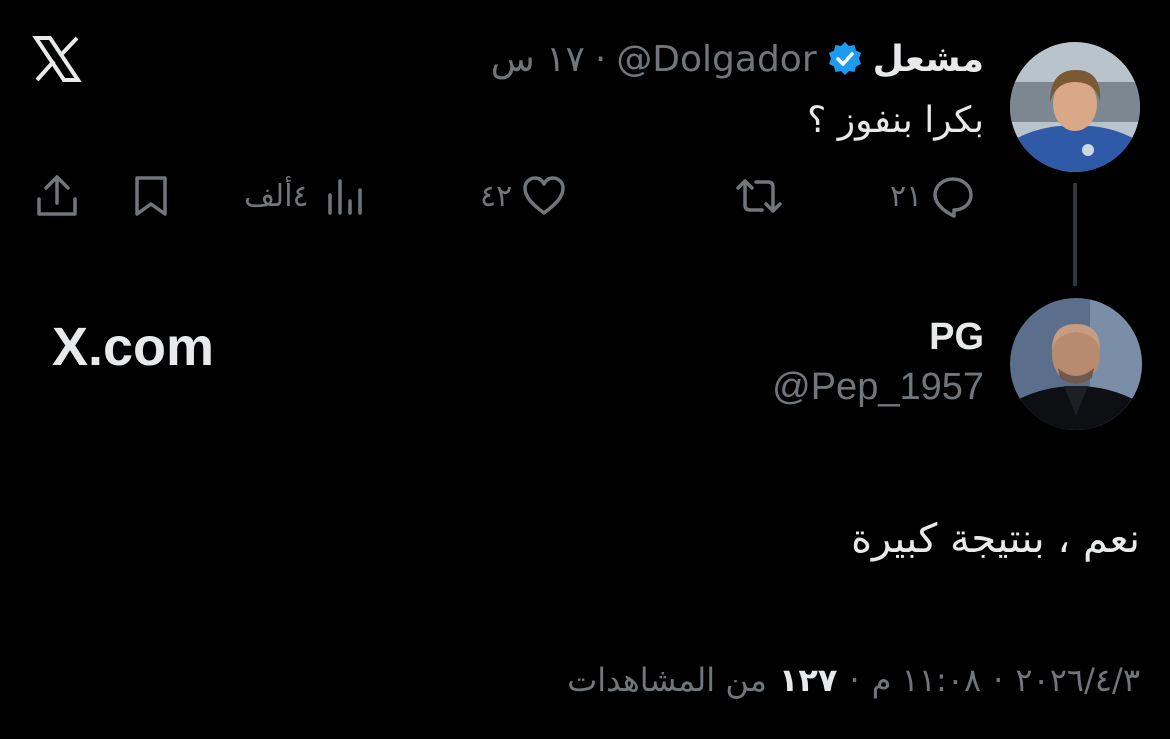 Image resolution: width=1170 pixels, height=739 pixels. What do you see at coordinates (878, 387) in the screenshot?
I see `reply-author-handle: @Pep_1957` at bounding box center [878, 387].